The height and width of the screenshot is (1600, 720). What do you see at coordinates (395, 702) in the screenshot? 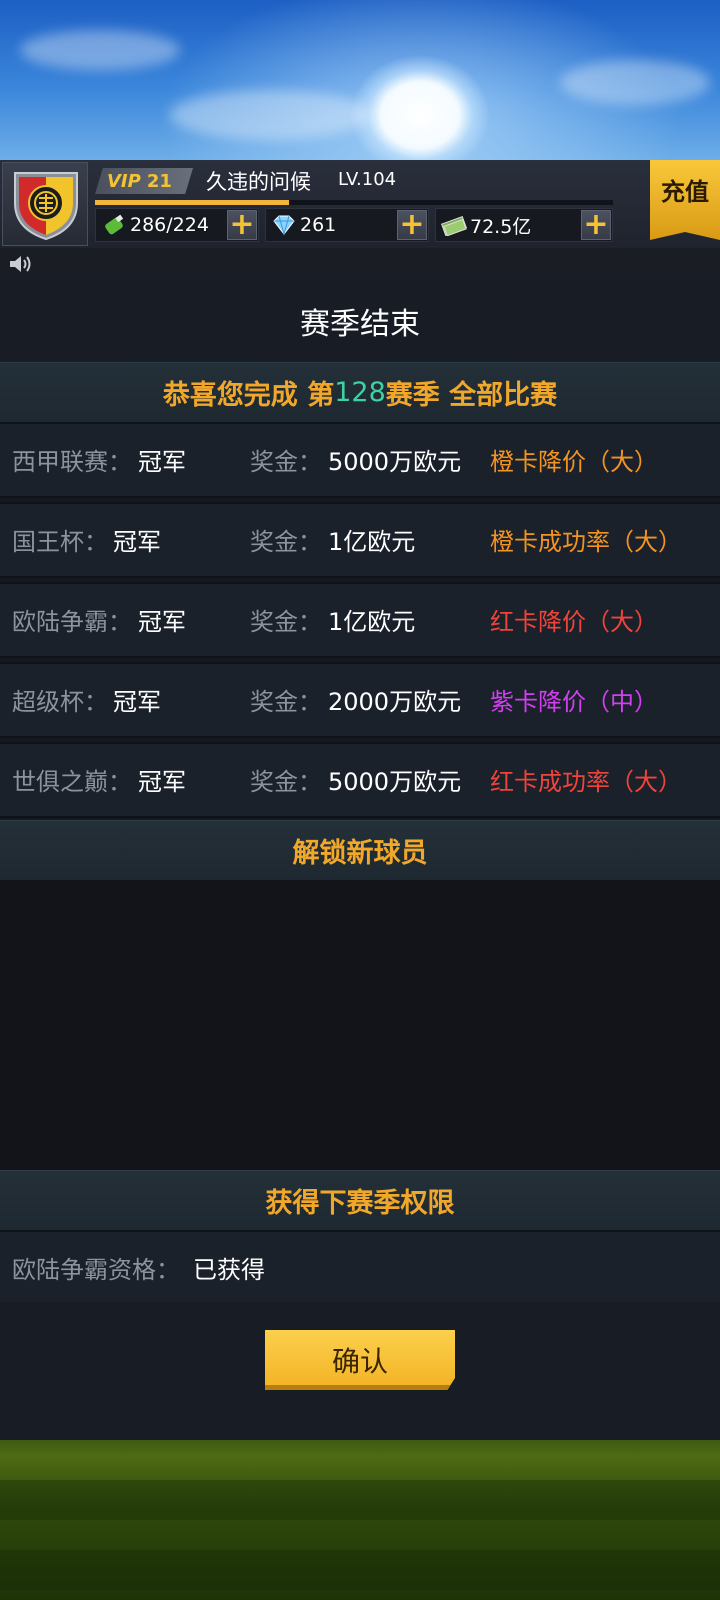
I see `prize-amount: 2000万欧元` at bounding box center [395, 702].